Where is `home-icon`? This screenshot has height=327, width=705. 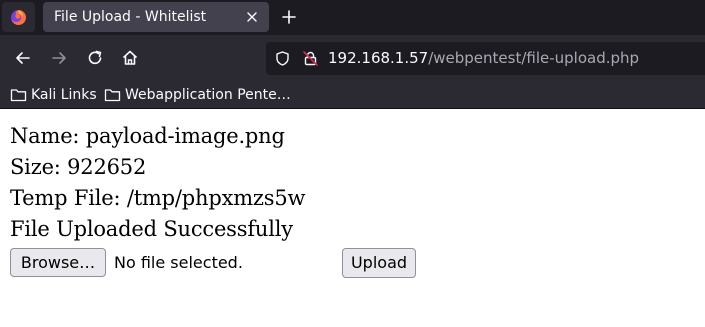
home-icon is located at coordinates (130, 58).